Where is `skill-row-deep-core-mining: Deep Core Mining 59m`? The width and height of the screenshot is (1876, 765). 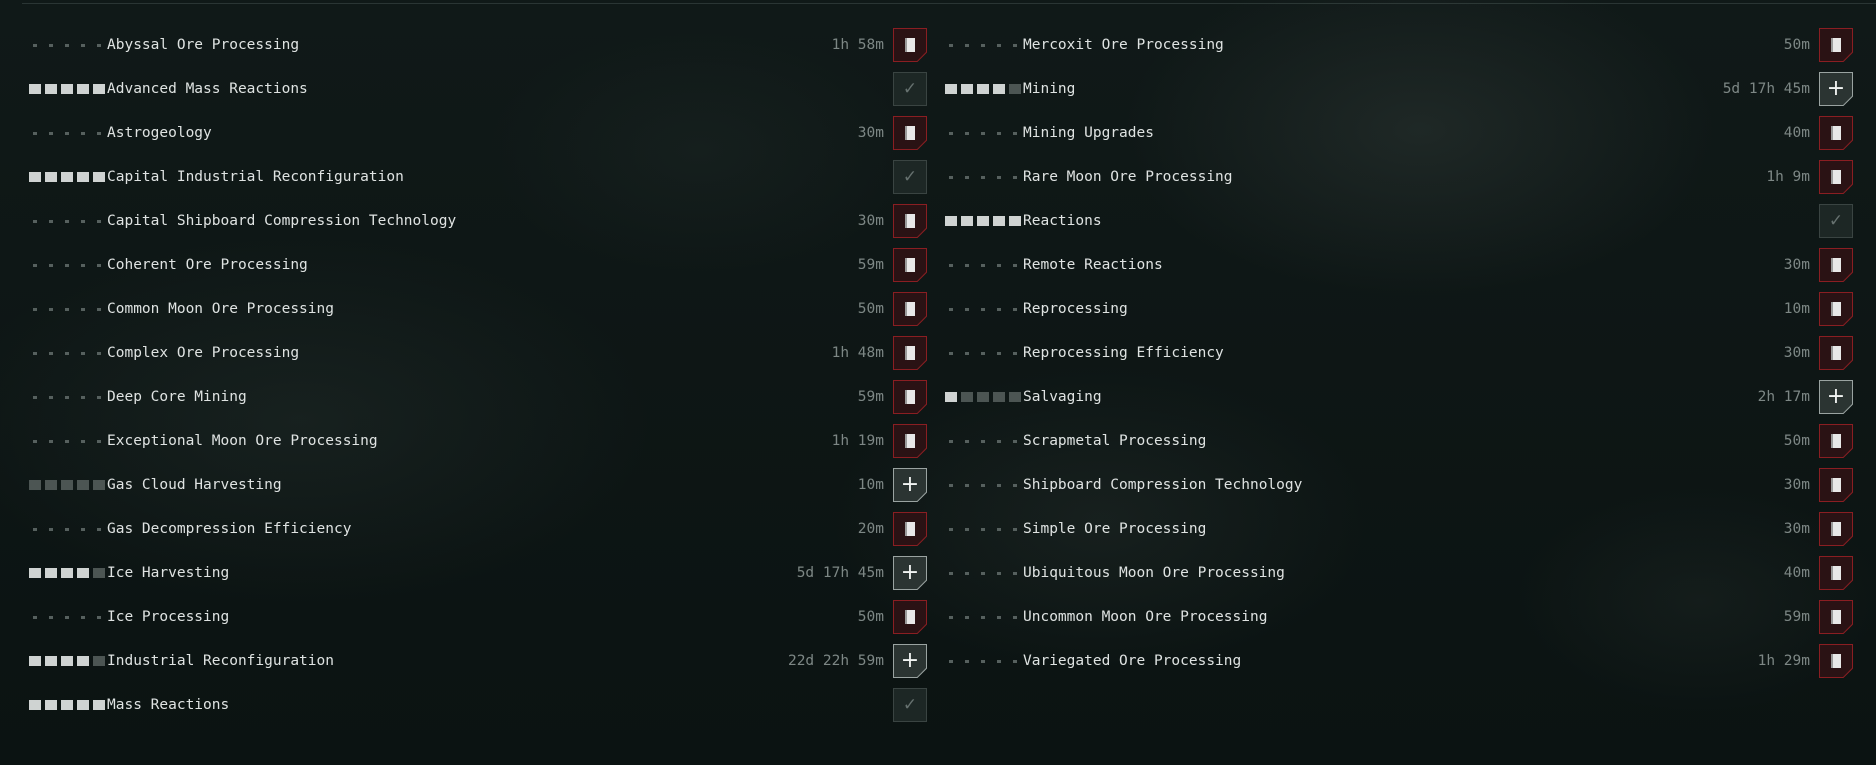 skill-row-deep-core-mining: Deep Core Mining 59m is located at coordinates (478, 397).